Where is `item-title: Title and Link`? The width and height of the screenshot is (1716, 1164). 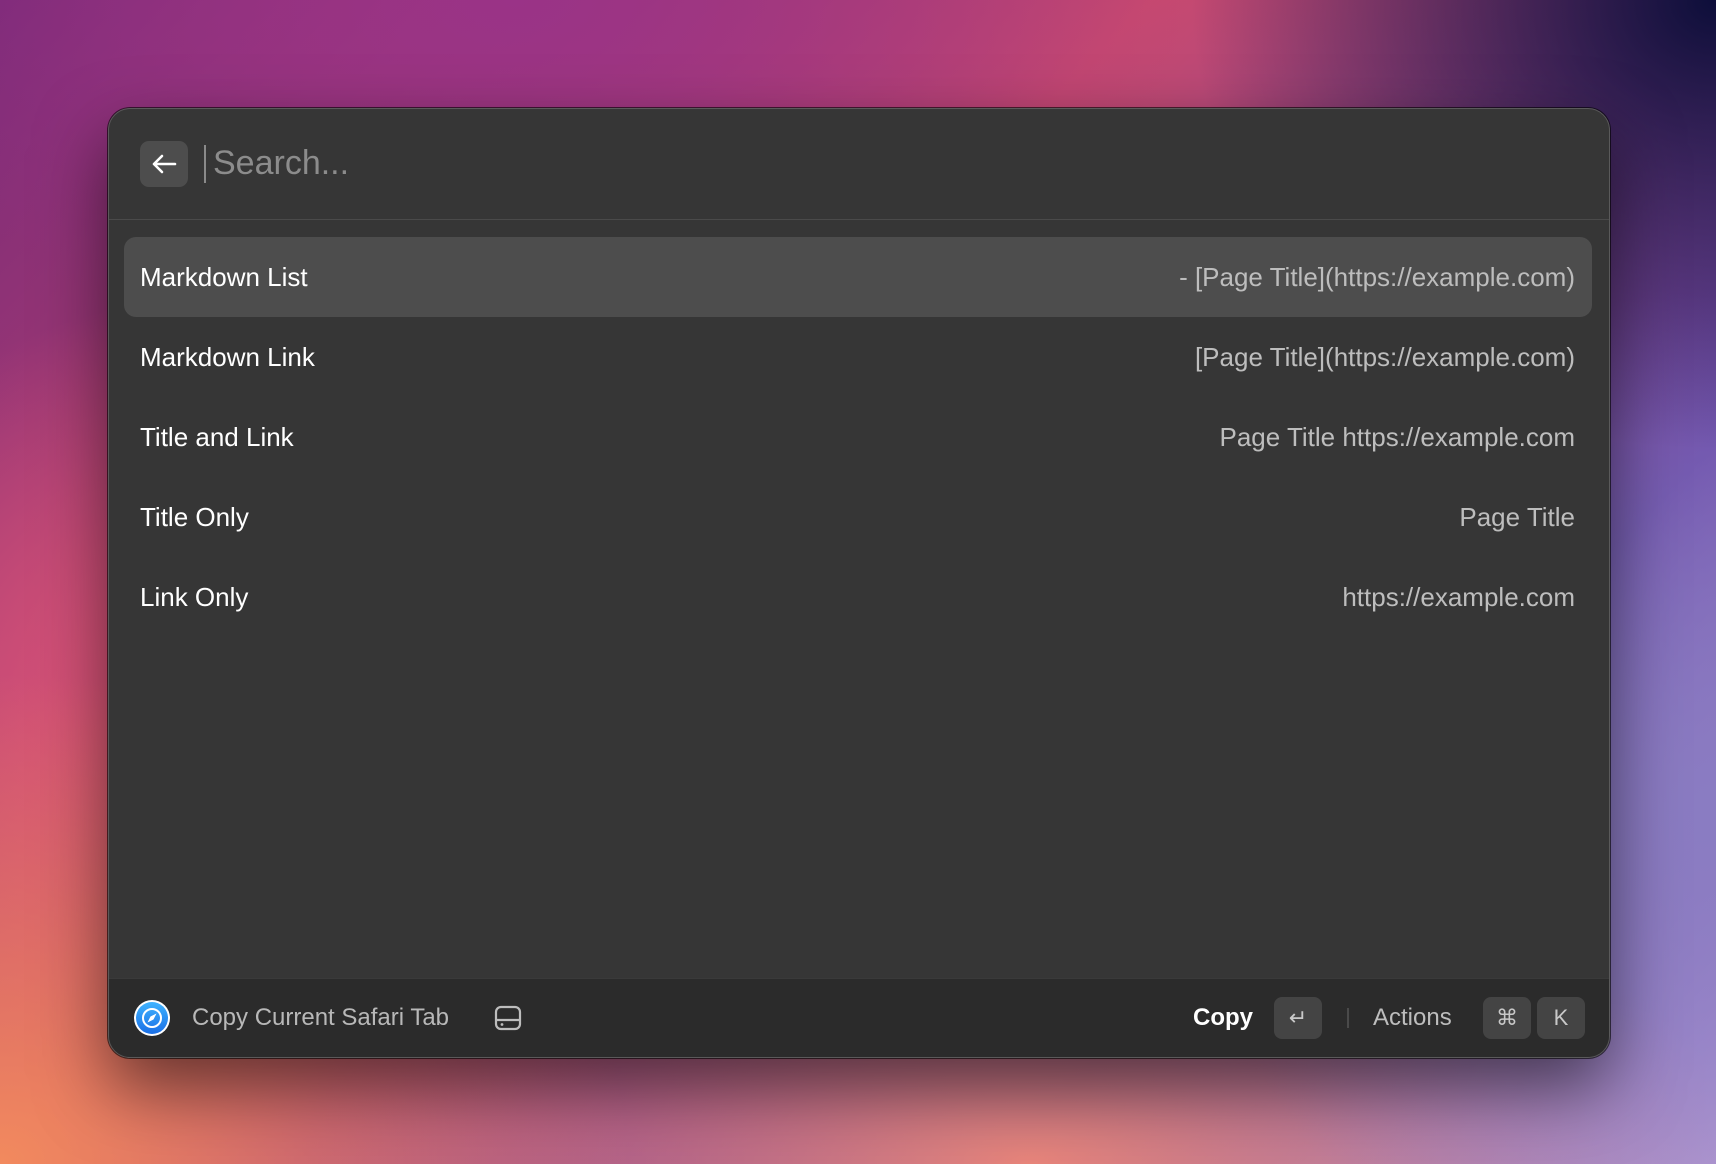
item-title: Title and Link is located at coordinates (217, 437).